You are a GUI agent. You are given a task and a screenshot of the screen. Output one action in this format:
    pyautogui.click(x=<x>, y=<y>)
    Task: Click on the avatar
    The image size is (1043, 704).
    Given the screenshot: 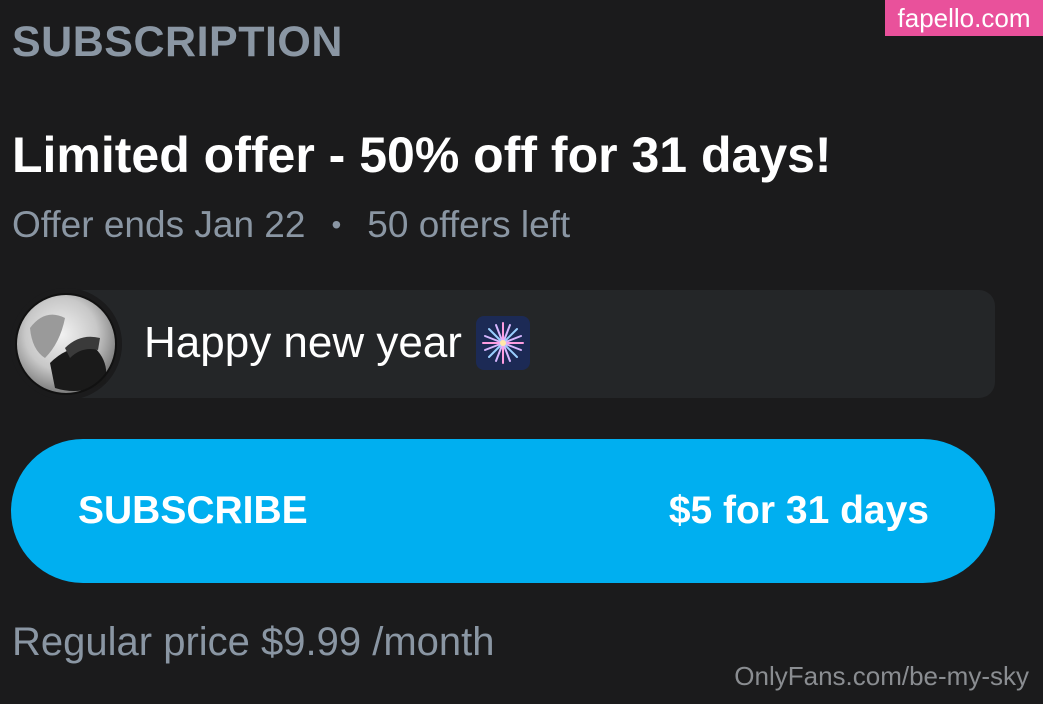 What is the action you would take?
    pyautogui.click(x=66, y=344)
    